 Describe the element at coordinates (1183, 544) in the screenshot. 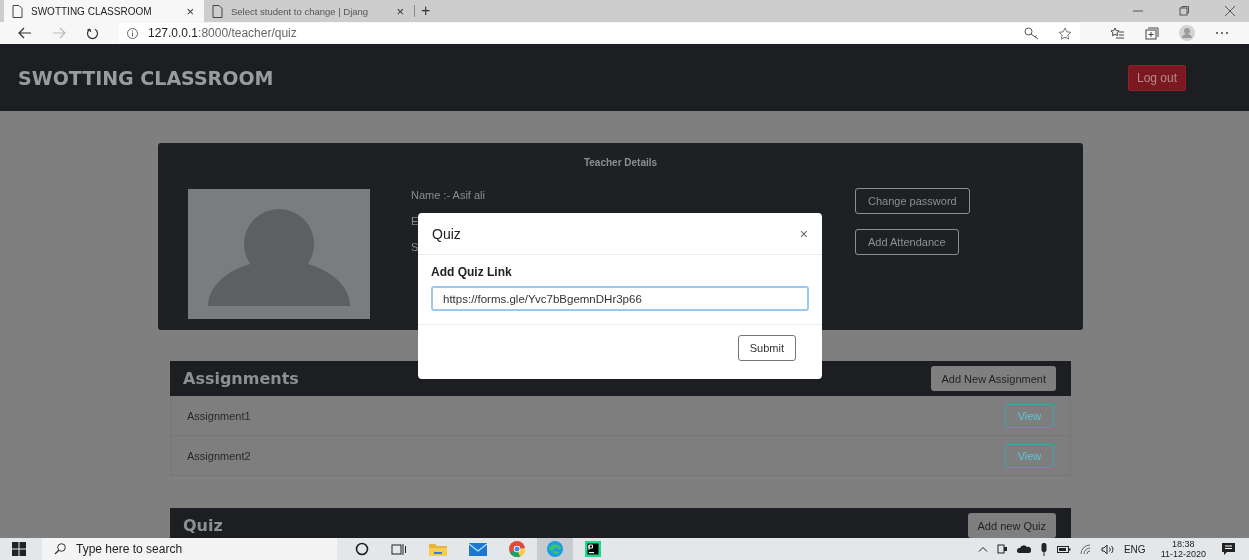

I see `clock-time: 18:38` at that location.